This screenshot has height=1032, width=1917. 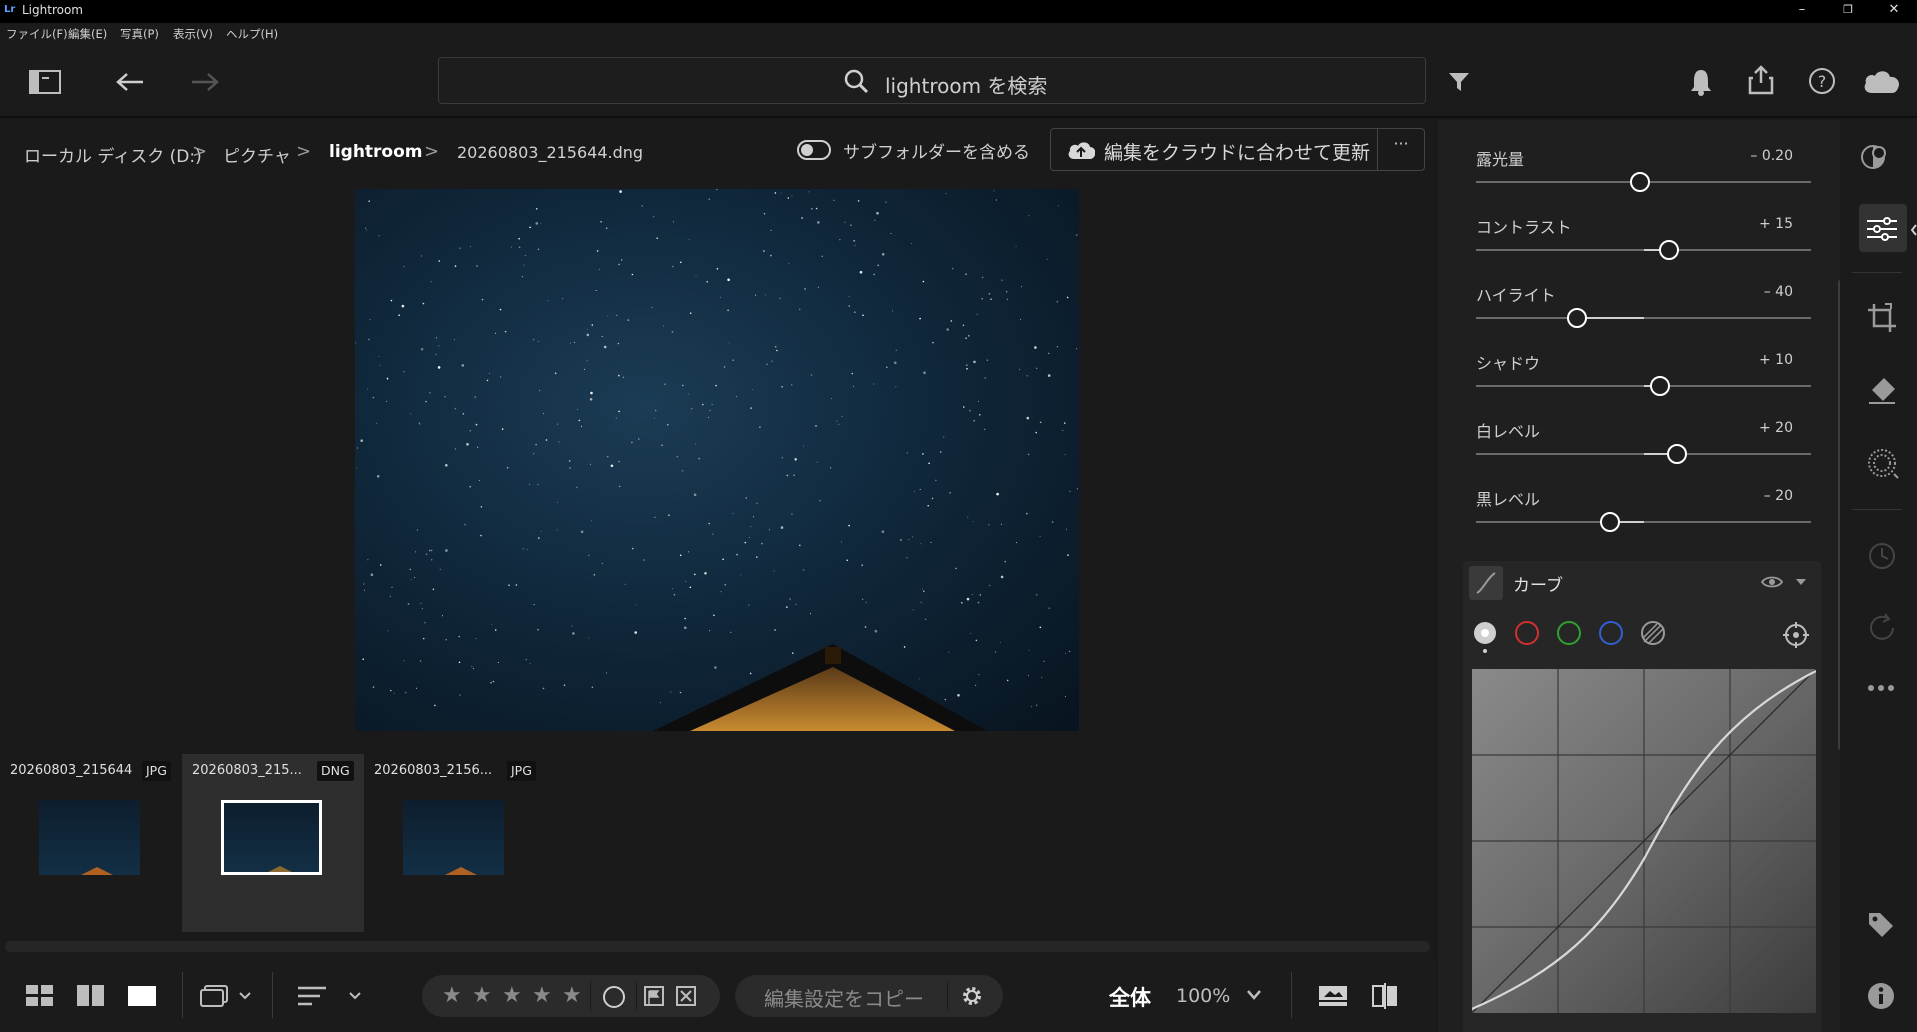 What do you see at coordinates (257, 154) in the screenshot?
I see `breadcrumb-item-pictures: ピクチャ` at bounding box center [257, 154].